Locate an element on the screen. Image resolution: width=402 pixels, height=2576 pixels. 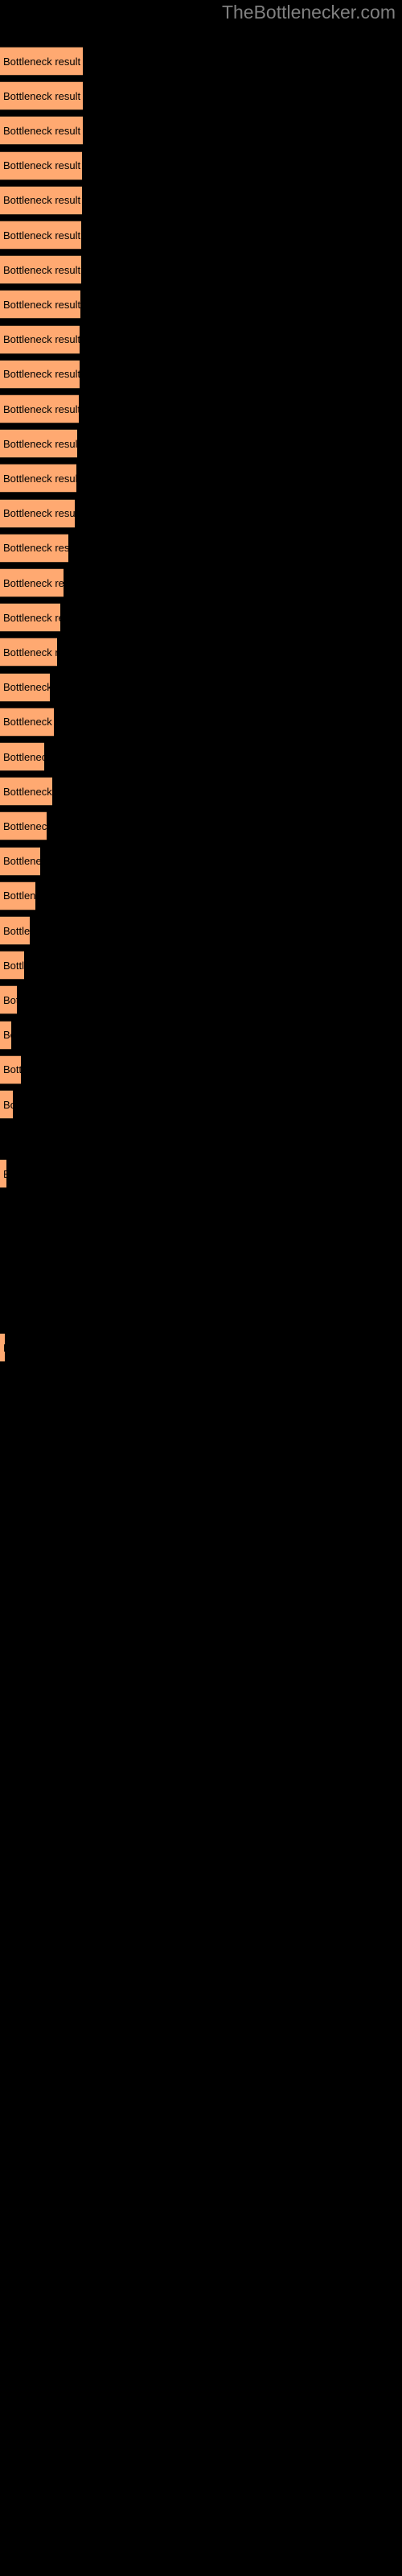
bar-label-clip-24: Bottleneck result is located at coordinates (20, 861).